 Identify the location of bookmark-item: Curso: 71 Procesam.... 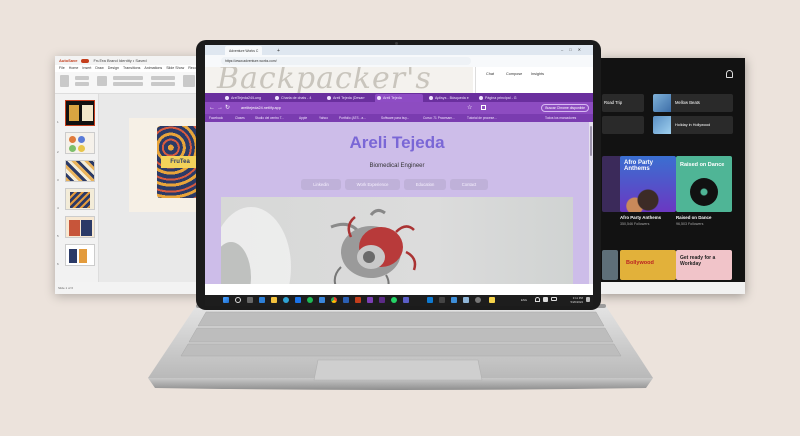
(439, 118).